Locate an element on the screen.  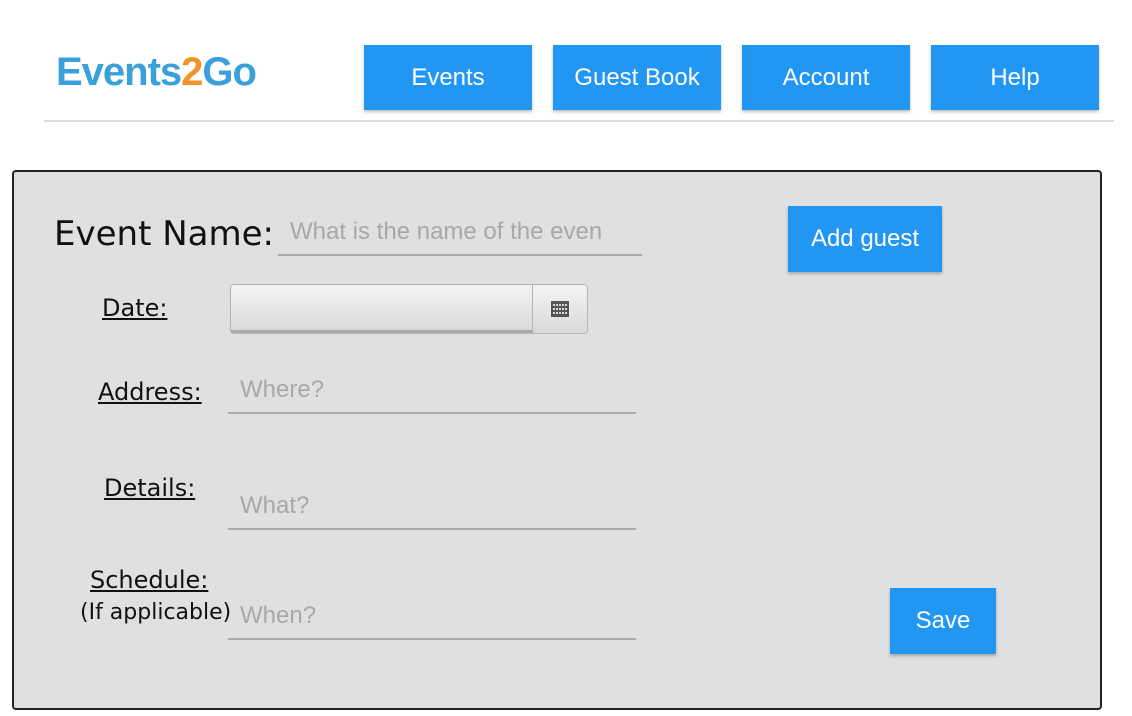
save-button: Save is located at coordinates (943, 621).